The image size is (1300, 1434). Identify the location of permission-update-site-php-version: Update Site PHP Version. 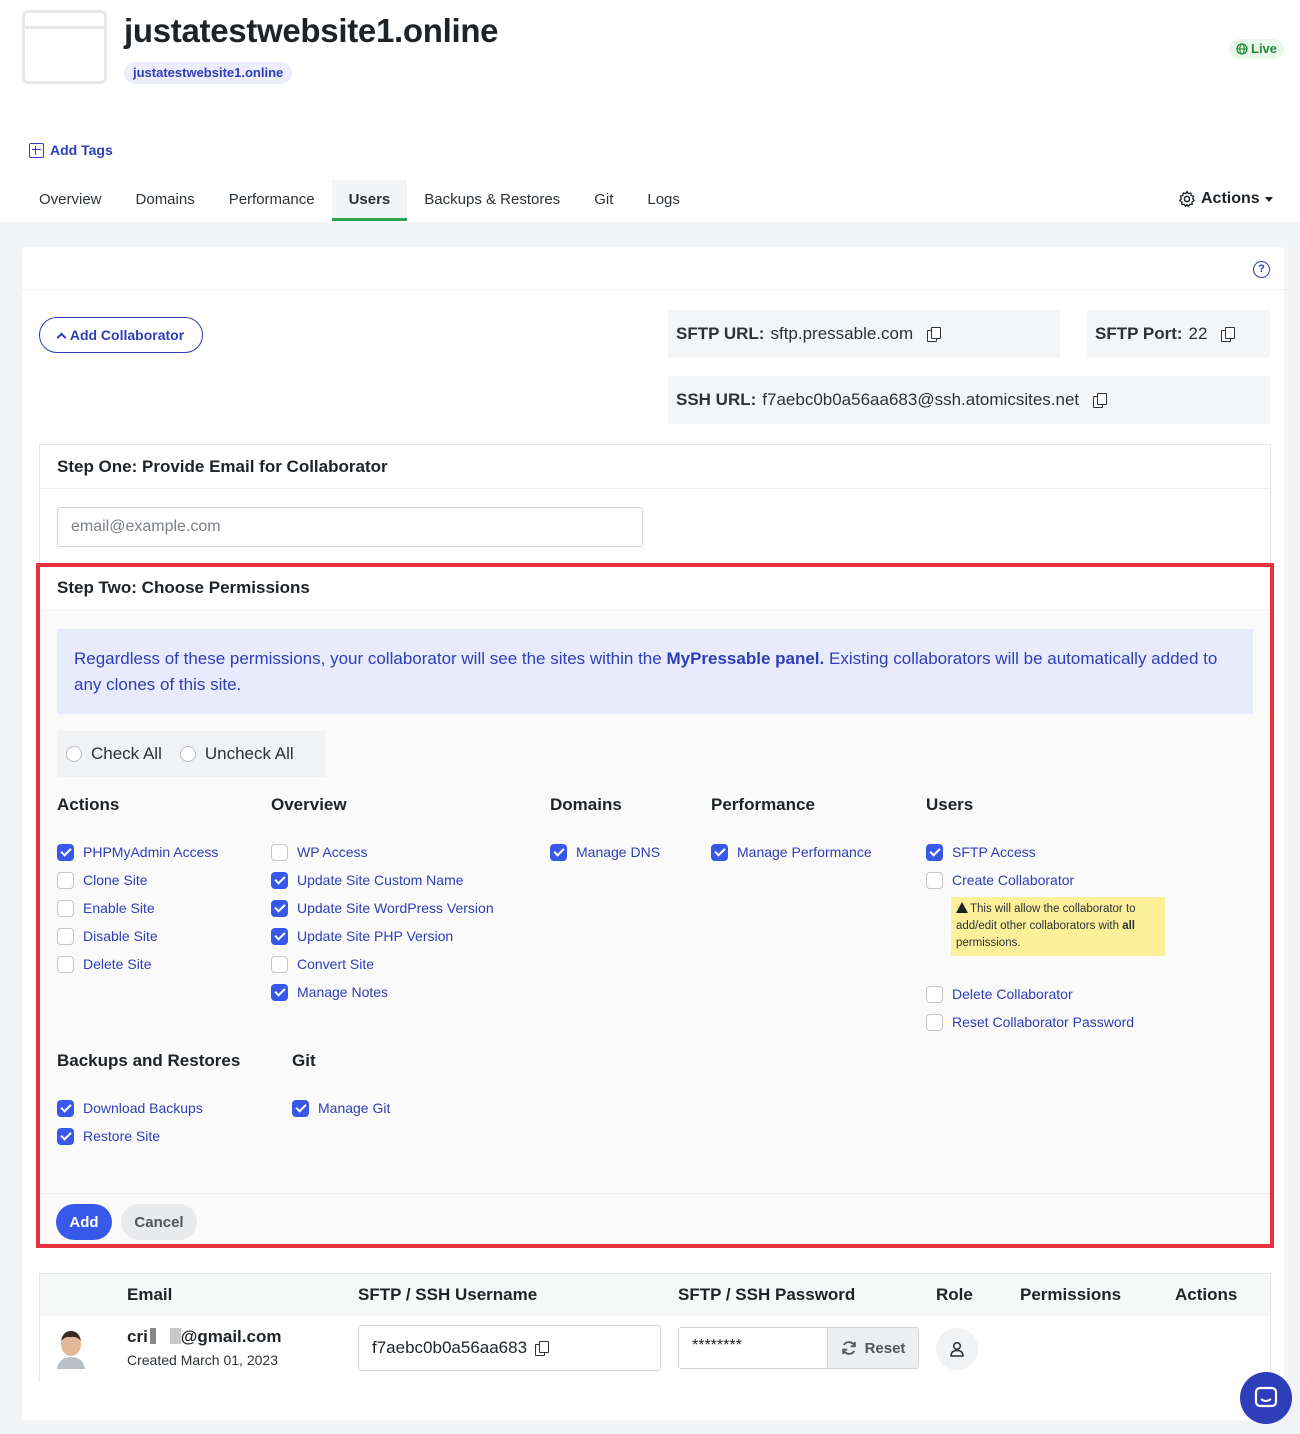
(382, 936).